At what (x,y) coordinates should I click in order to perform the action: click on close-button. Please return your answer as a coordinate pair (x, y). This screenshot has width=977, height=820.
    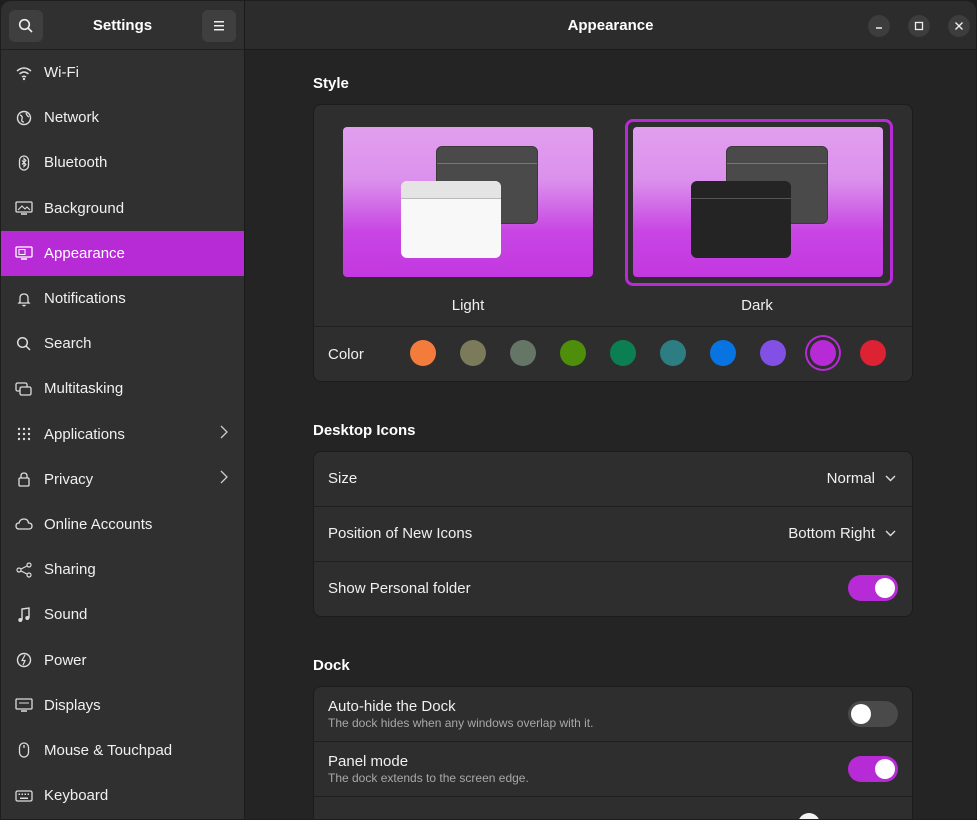
    Looking at the image, I should click on (959, 26).